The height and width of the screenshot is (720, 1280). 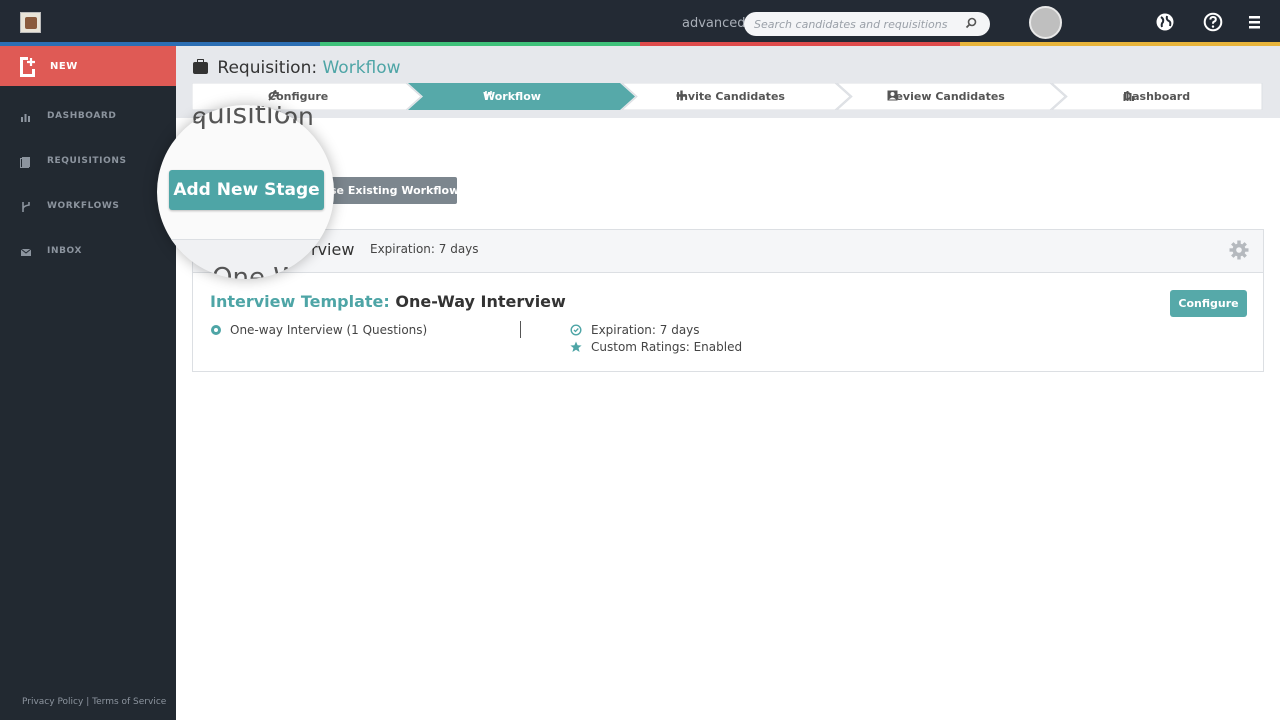 What do you see at coordinates (216, 330) in the screenshot?
I see `radio-bullet-icon` at bounding box center [216, 330].